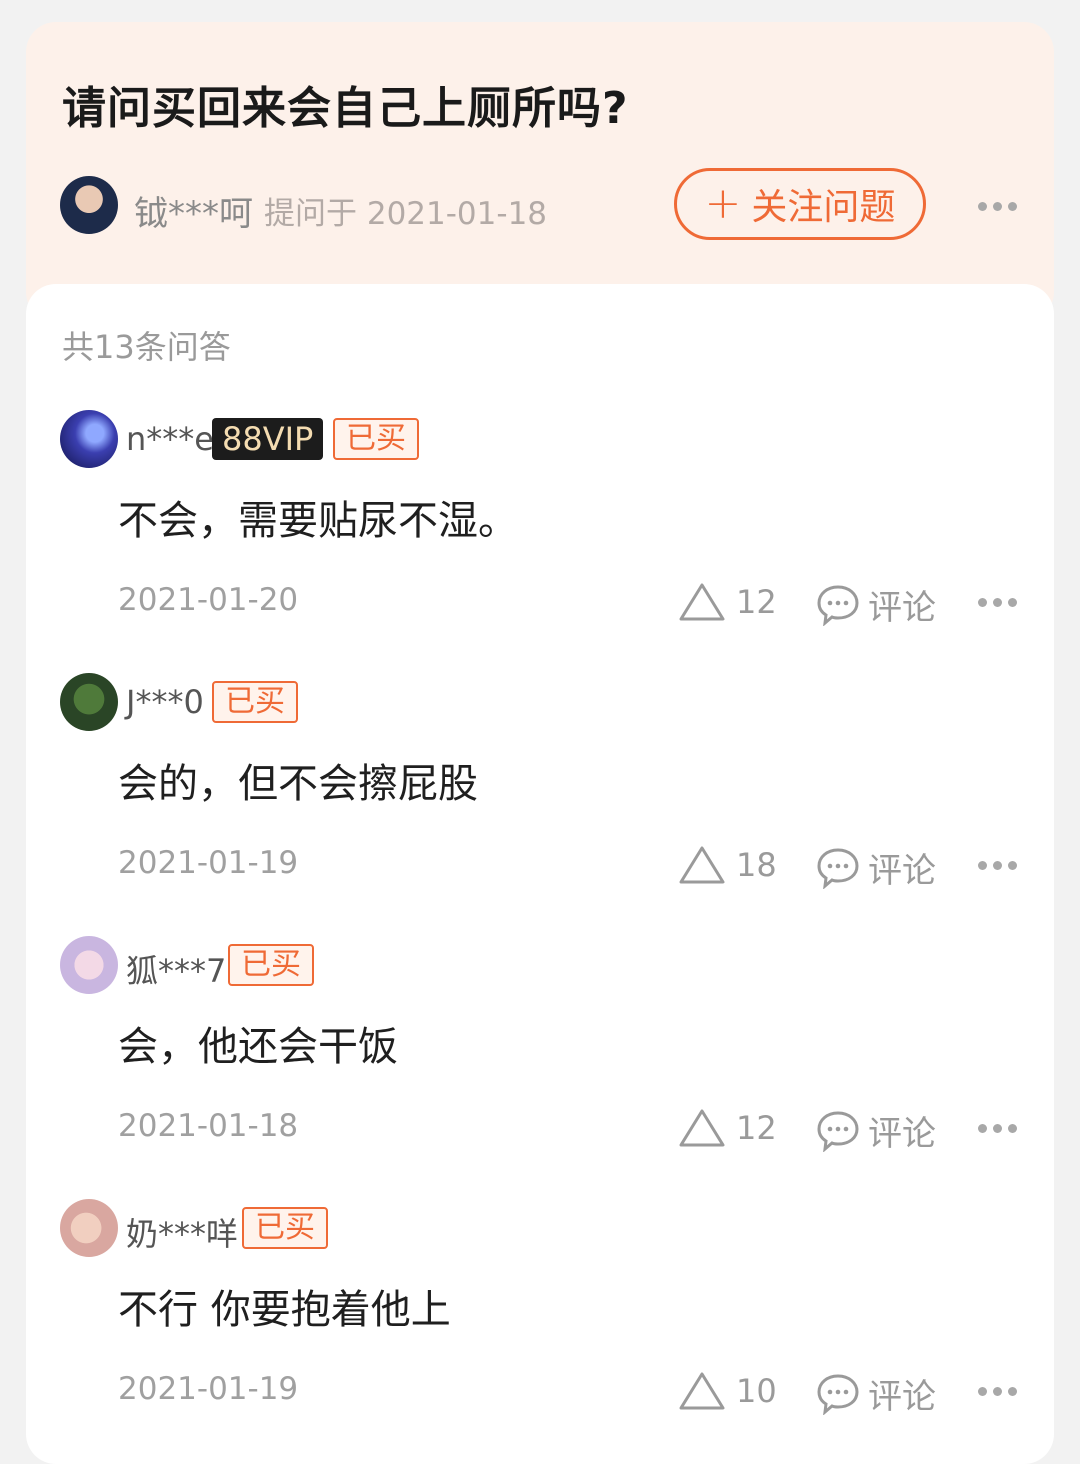 The image size is (1080, 1464). Describe the element at coordinates (550, 204) in the screenshot. I see `asker-row: 钺***呵 提问于 2021-01-18 + 关注问题` at that location.